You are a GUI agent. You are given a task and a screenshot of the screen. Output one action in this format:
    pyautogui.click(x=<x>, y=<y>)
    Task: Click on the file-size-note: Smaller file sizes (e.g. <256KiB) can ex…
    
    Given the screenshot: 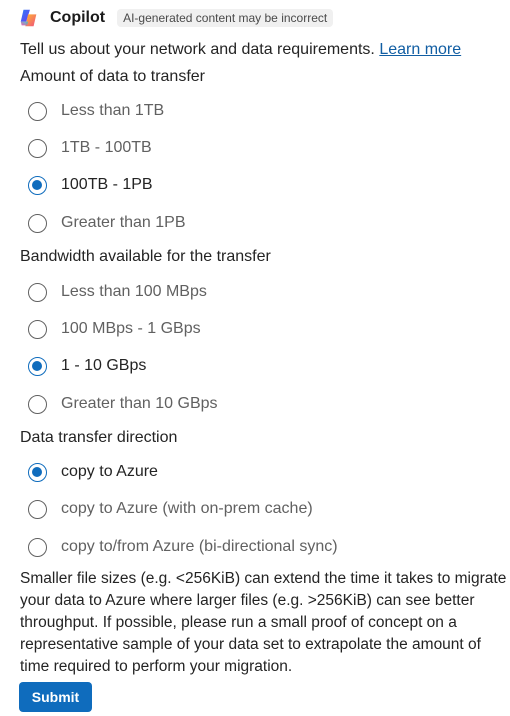 What is the action you would take?
    pyautogui.click(x=263, y=622)
    